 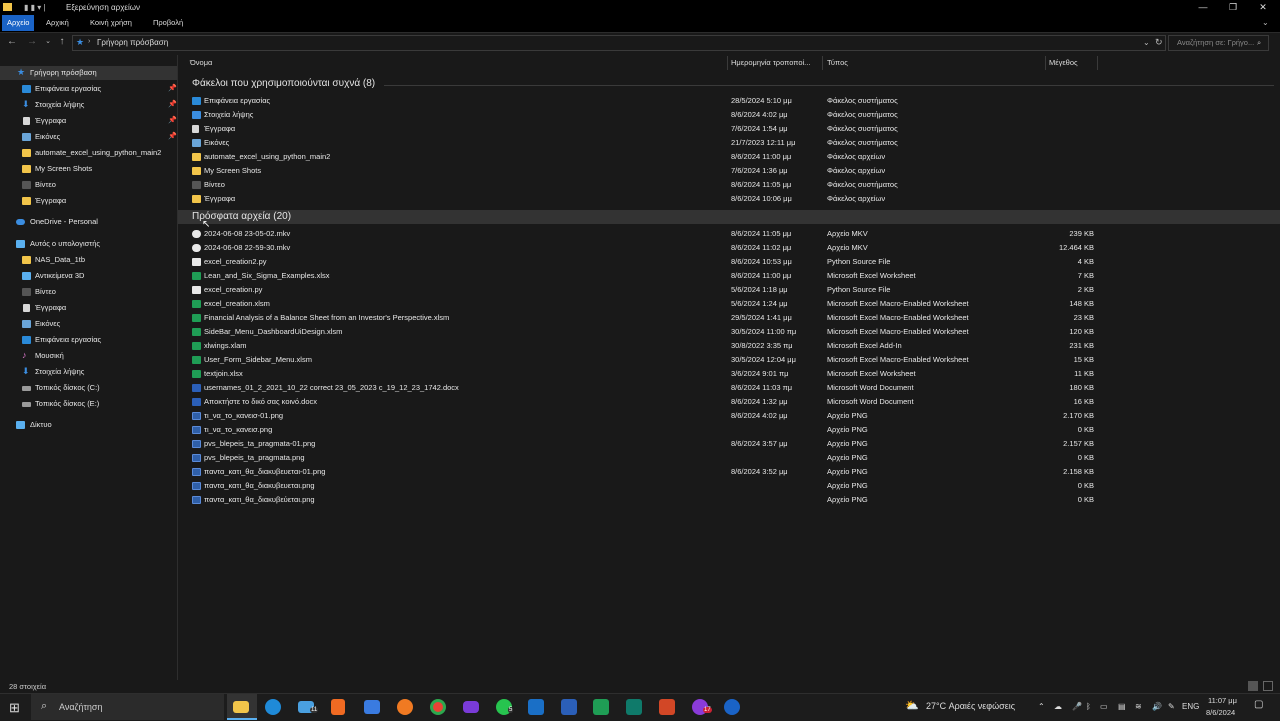 What do you see at coordinates (88, 324) in the screenshot?
I see `sidebar-item-pc-pictures: Εικόνες` at bounding box center [88, 324].